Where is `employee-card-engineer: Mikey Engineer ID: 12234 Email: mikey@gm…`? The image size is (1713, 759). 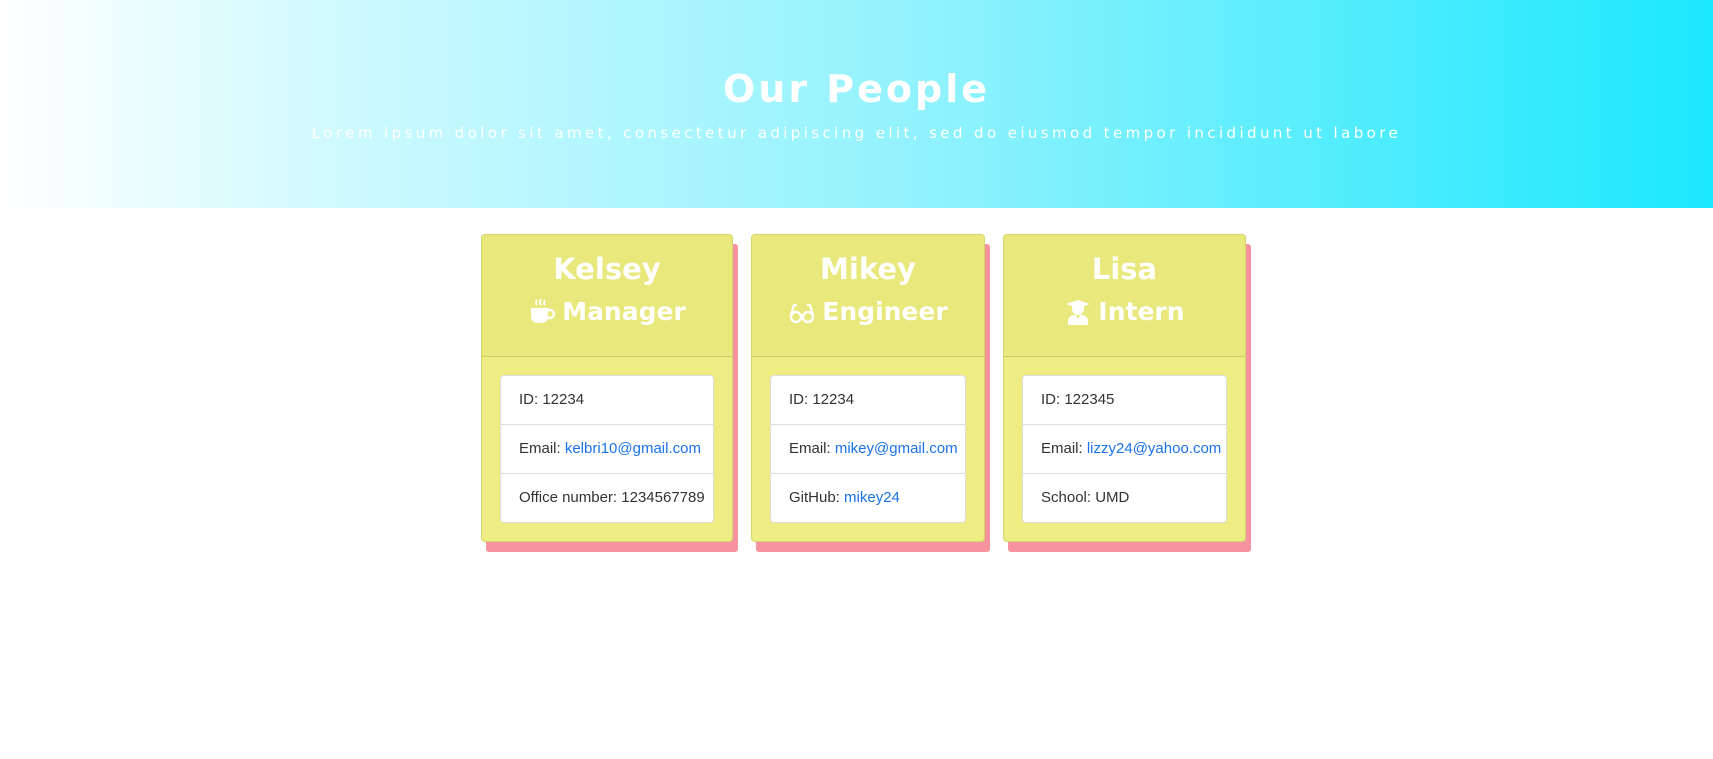
employee-card-engineer: Mikey Engineer ID: 12234 Email: mikey@gm… is located at coordinates (870, 393).